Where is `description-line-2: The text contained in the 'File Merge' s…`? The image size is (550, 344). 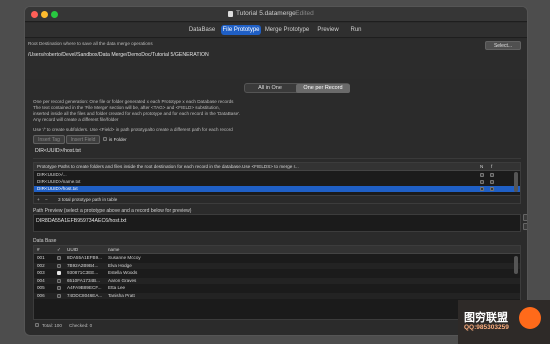
description-line-2: The text contained in the 'File Merge' s… is located at coordinates (126, 107).